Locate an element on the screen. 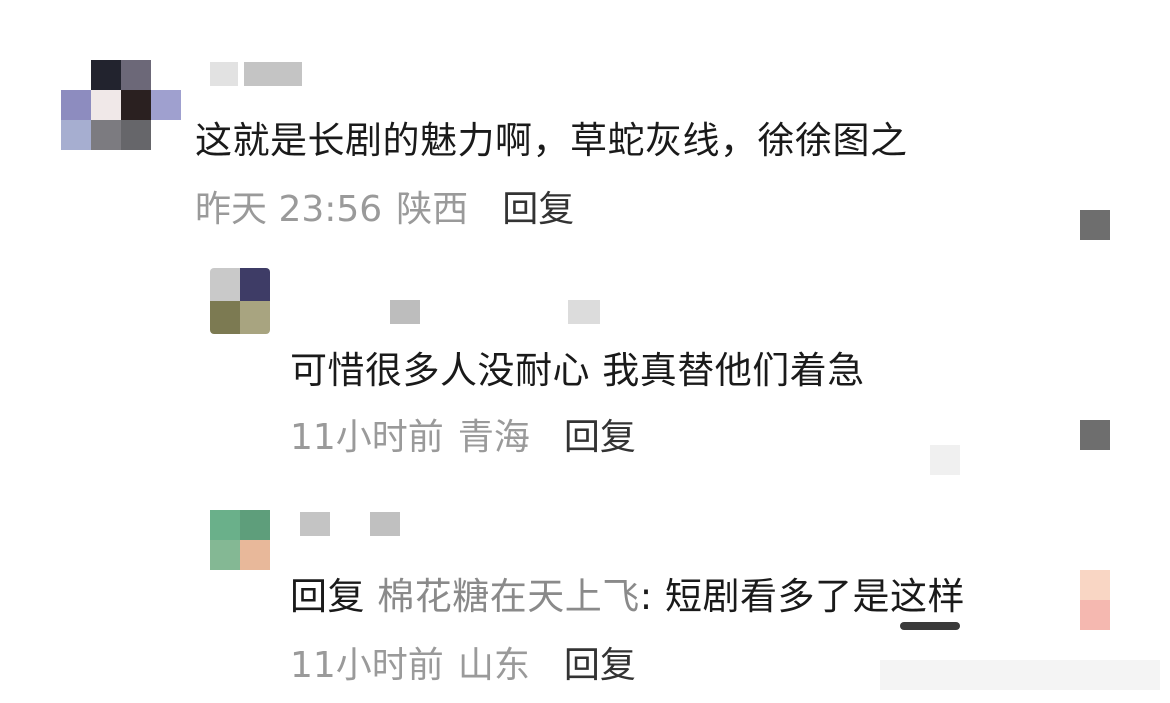 The image size is (1170, 703). reply-target-username: 棉花糖在天上飞 is located at coordinates (508, 596).